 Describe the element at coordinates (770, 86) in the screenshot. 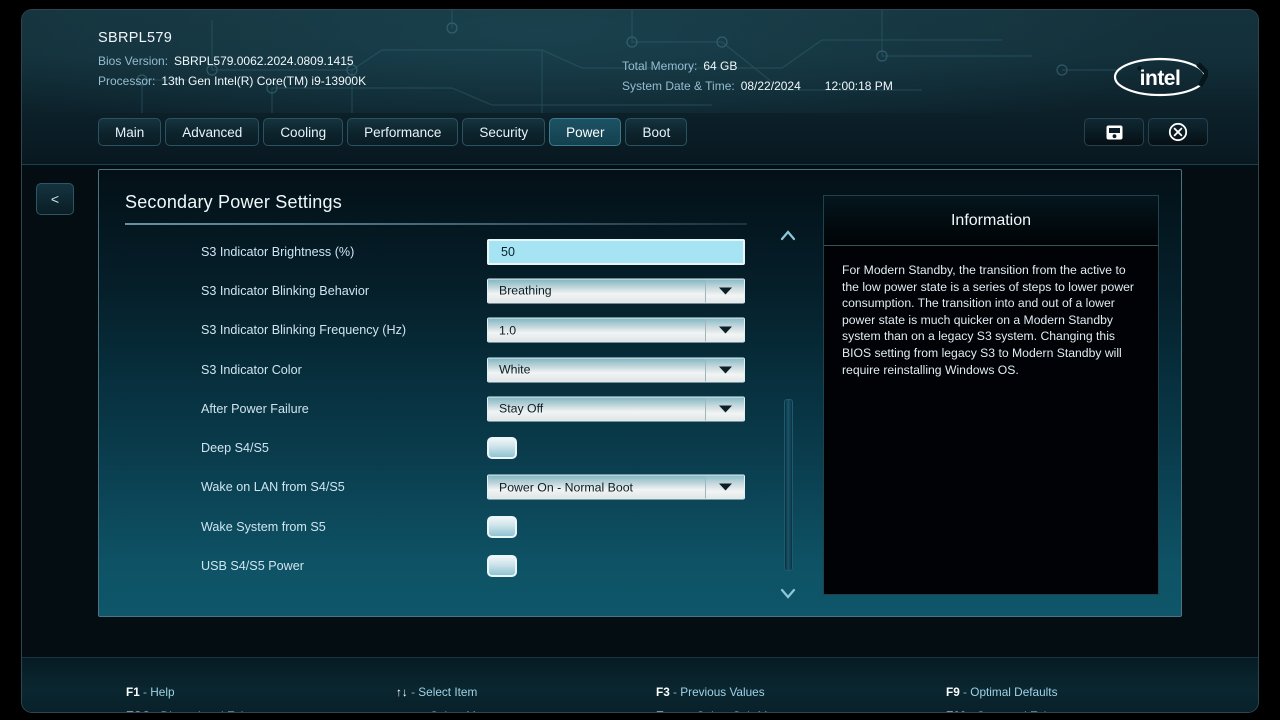

I see `system-date-value: 08/22/2024` at that location.